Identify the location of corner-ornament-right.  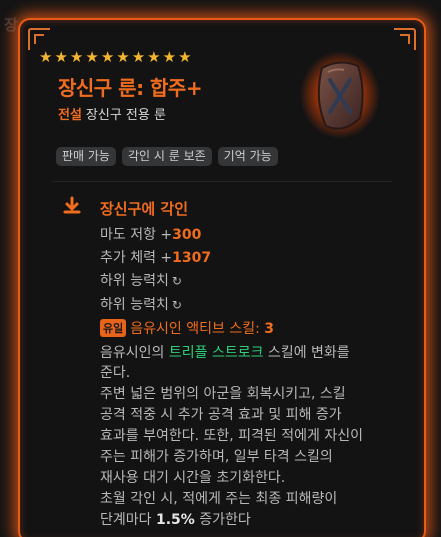
(405, 39).